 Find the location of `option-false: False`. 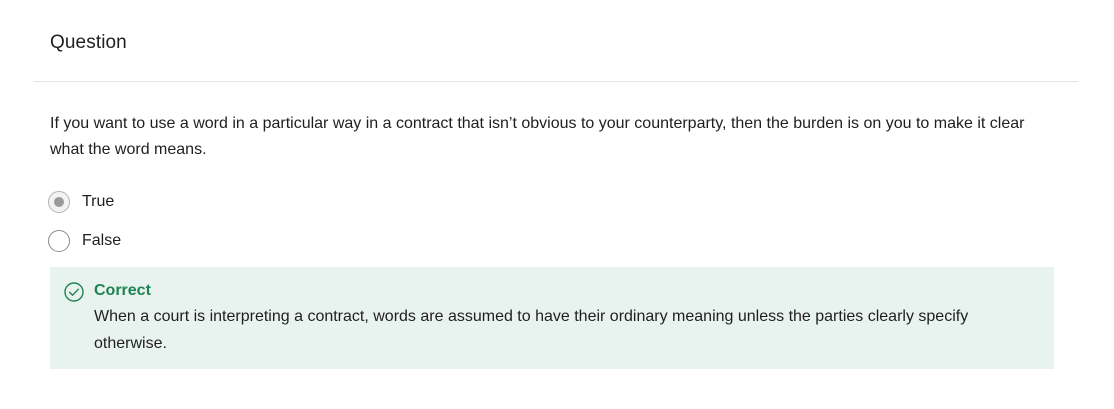

option-false: False is located at coordinates (84, 241).